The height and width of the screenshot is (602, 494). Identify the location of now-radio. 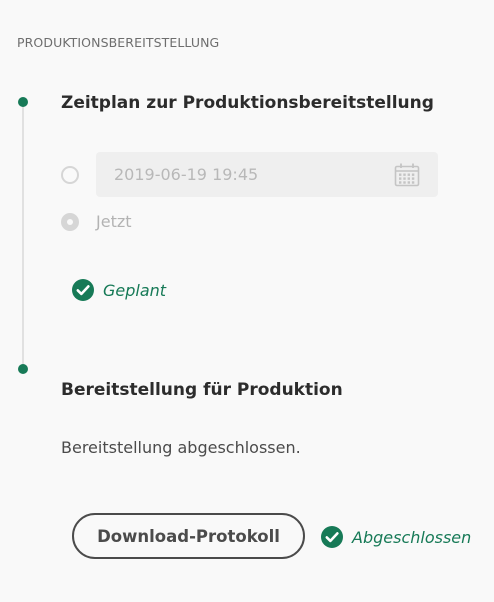
(70, 222).